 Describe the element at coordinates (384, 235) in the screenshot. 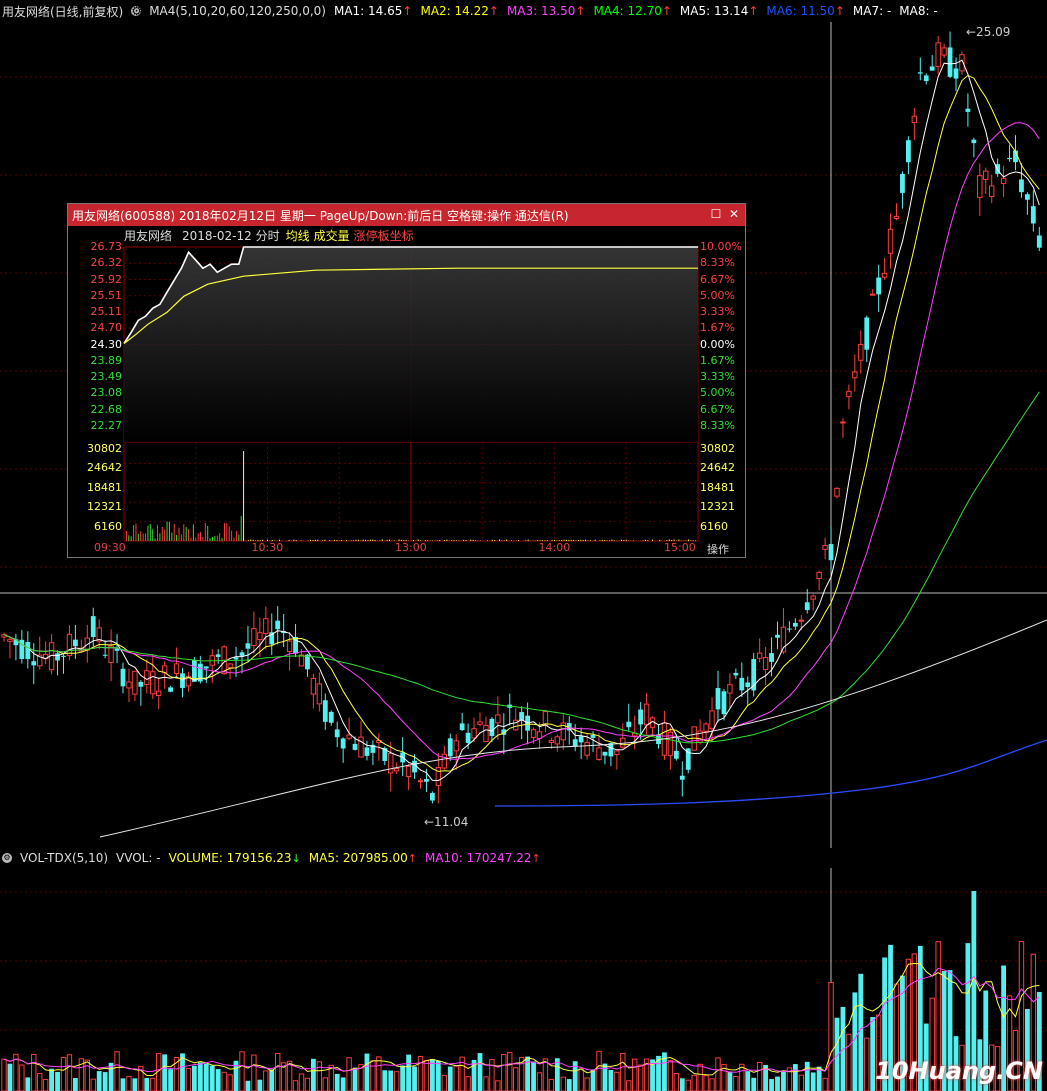

I see `legend-limit-scale: 涨停板坐标` at that location.